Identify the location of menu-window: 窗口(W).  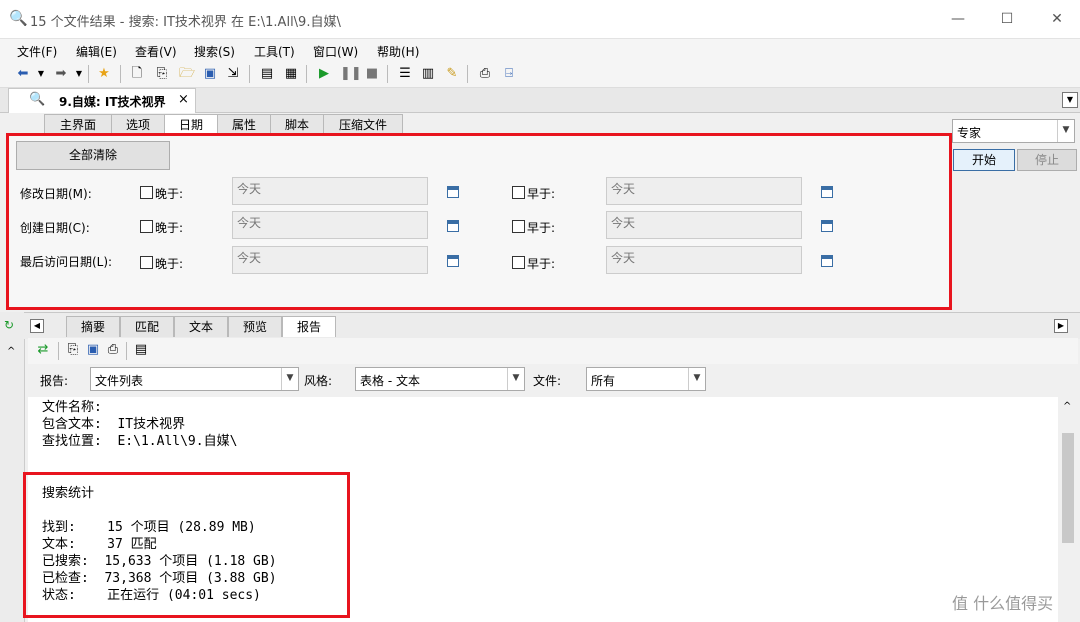
(335, 51).